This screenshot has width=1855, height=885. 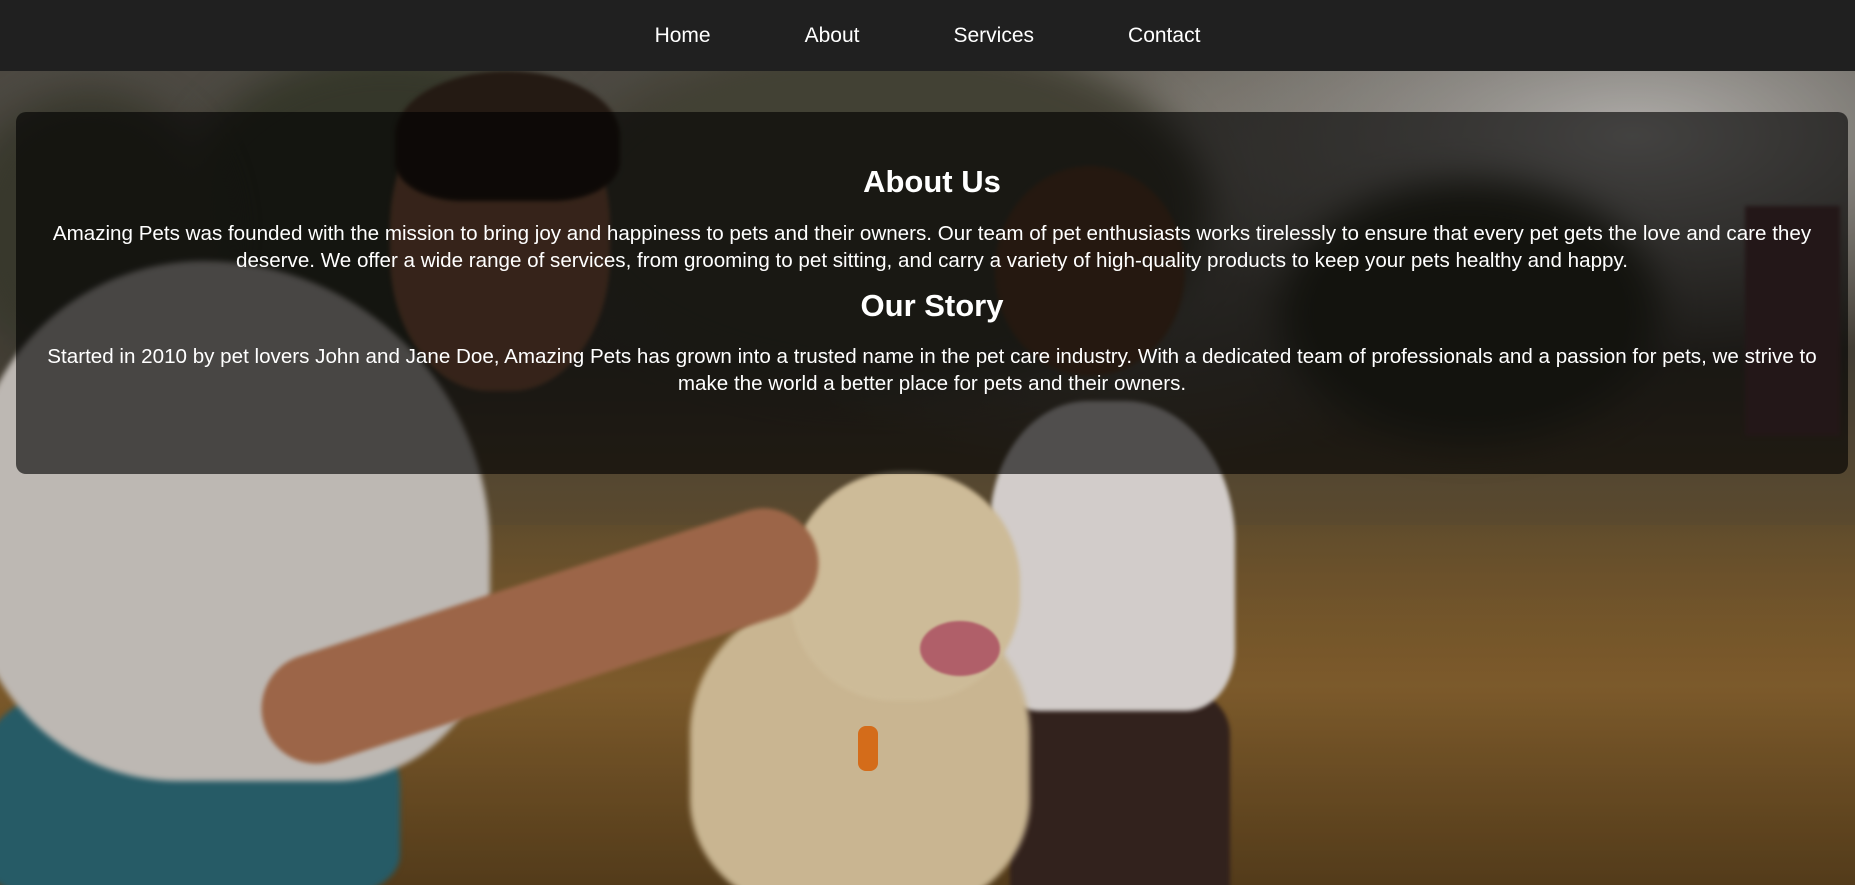 I want to click on nav-link-services: Services, so click(x=994, y=36).